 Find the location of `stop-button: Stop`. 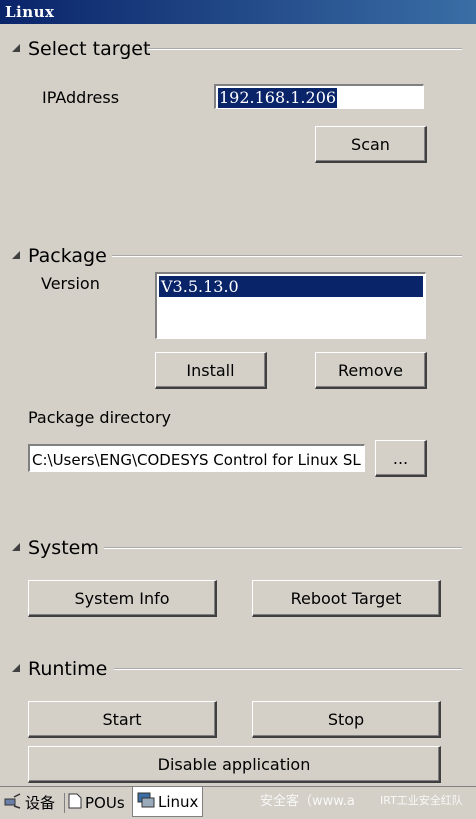

stop-button: Stop is located at coordinates (346, 719).